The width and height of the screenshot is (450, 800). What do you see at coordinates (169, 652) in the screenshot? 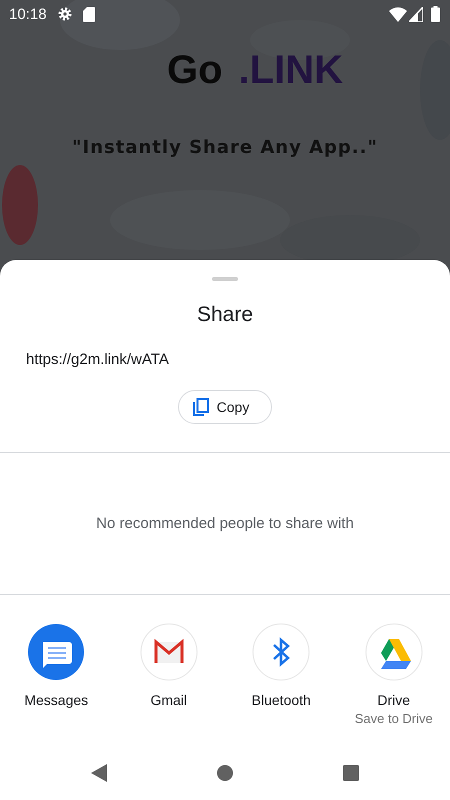
I see `envelope-icon` at bounding box center [169, 652].